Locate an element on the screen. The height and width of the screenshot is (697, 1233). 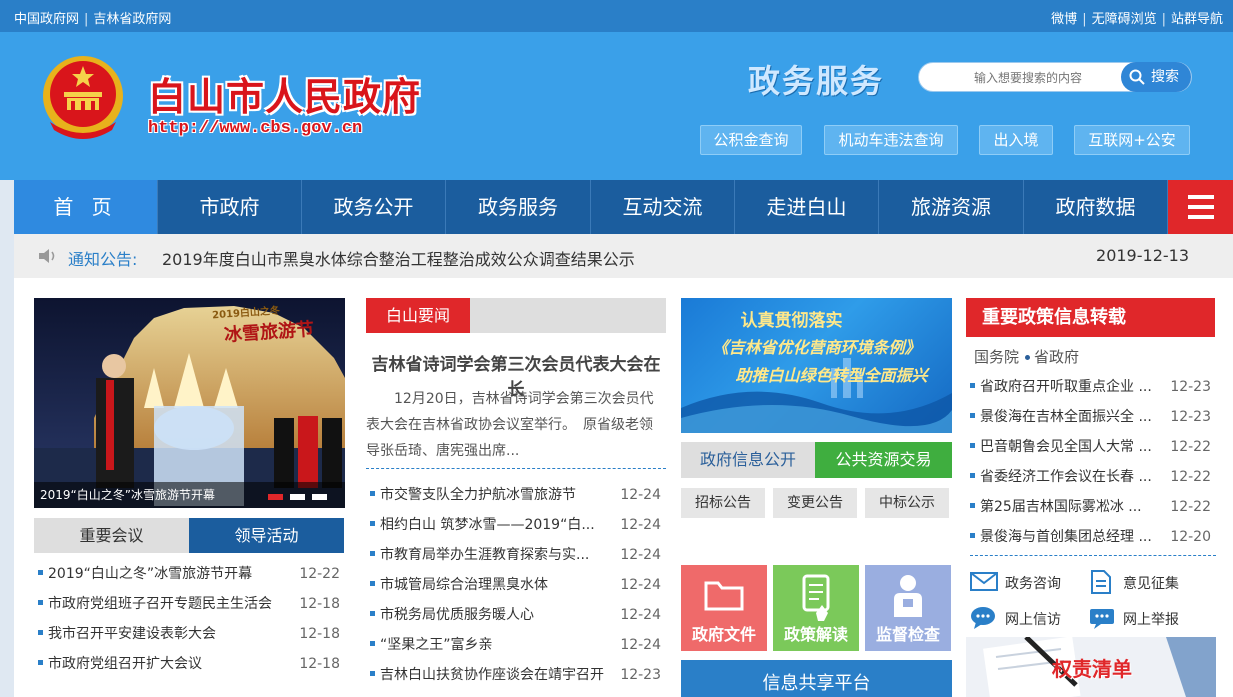
power-list-label: 权责清单 is located at coordinates (1092, 669).